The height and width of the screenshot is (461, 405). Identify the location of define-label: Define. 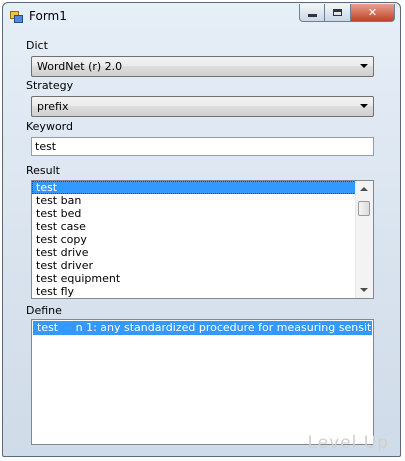
(44, 310).